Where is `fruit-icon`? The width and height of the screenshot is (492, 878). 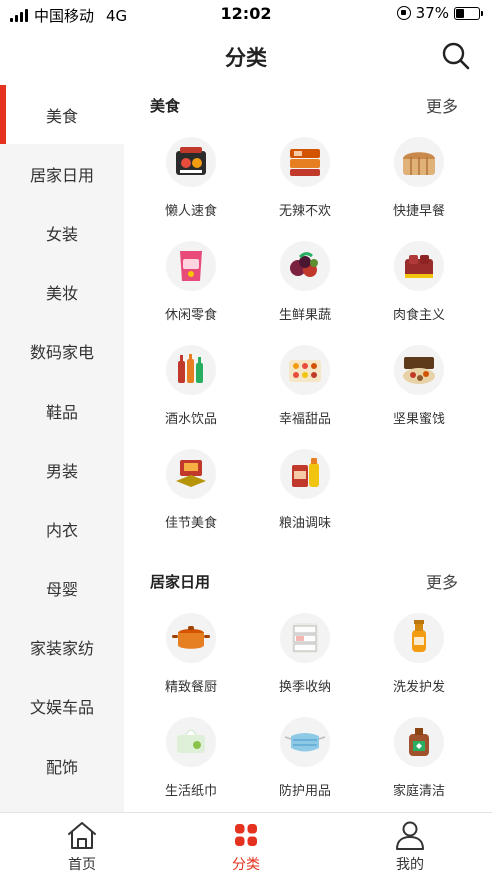 fruit-icon is located at coordinates (305, 266).